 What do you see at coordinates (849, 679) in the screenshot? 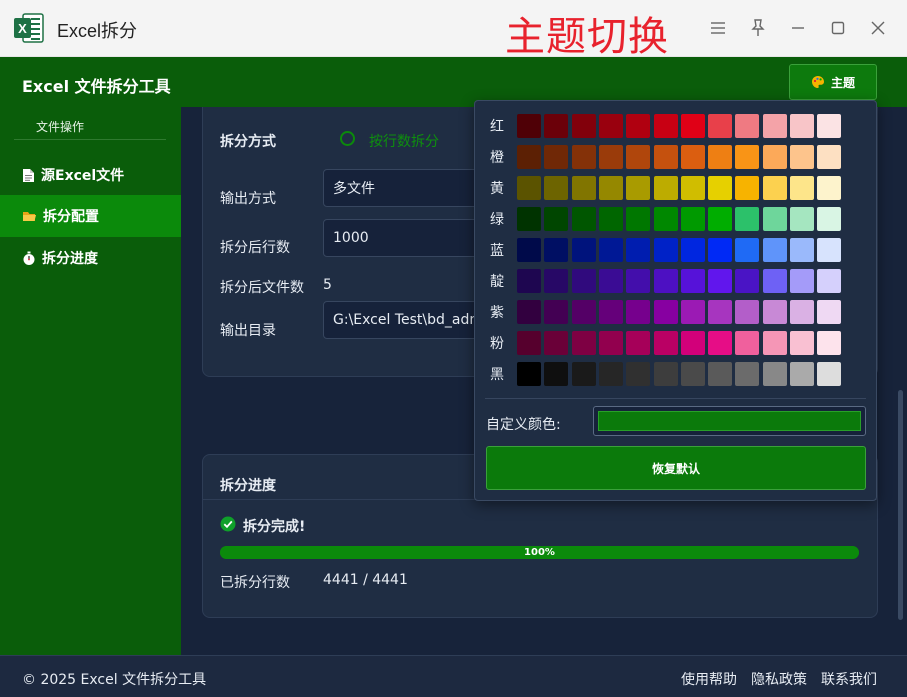
I see `contact-link: 联系我们` at bounding box center [849, 679].